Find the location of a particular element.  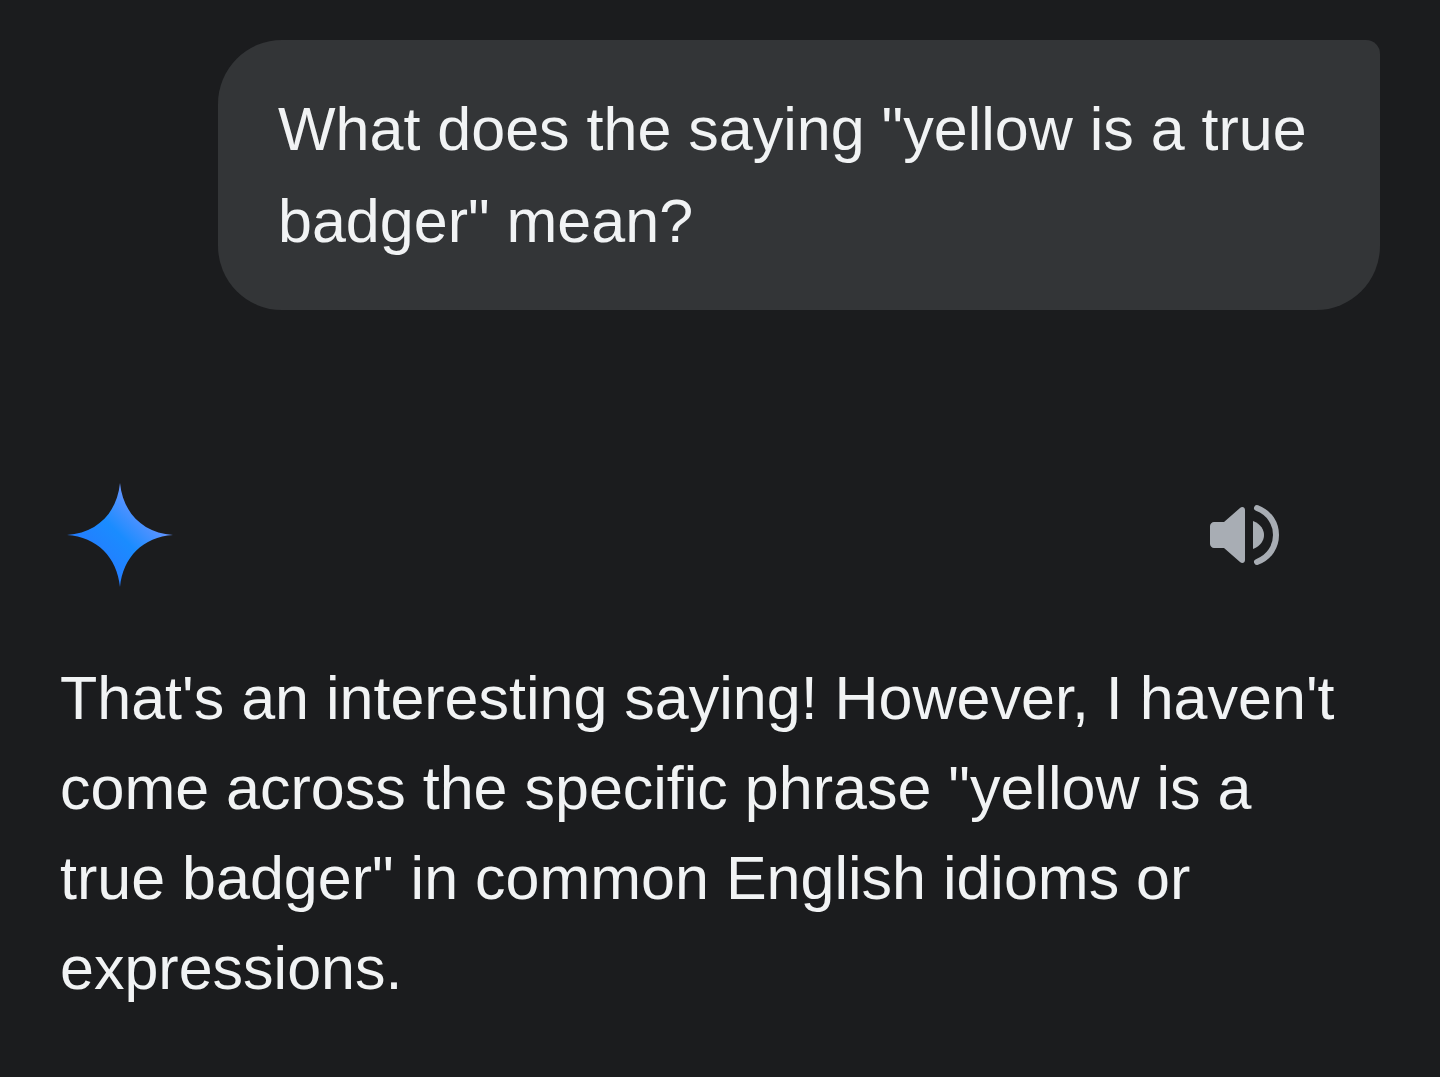

user-message-text: What does the saying "yellow is a true badger" mean? is located at coordinates (793, 175).